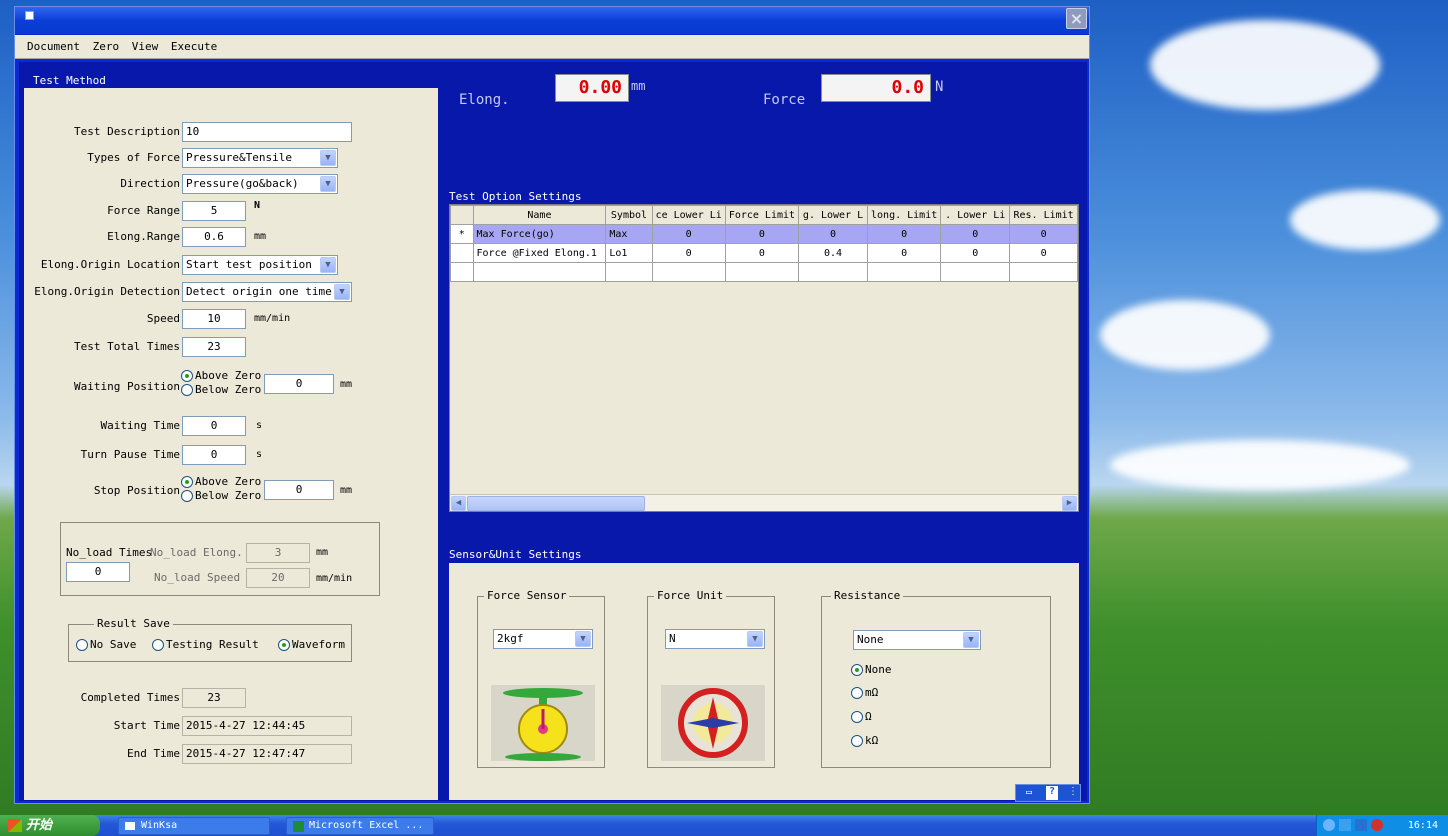  Describe the element at coordinates (1076, 18) in the screenshot. I see `close-button: ×` at that location.